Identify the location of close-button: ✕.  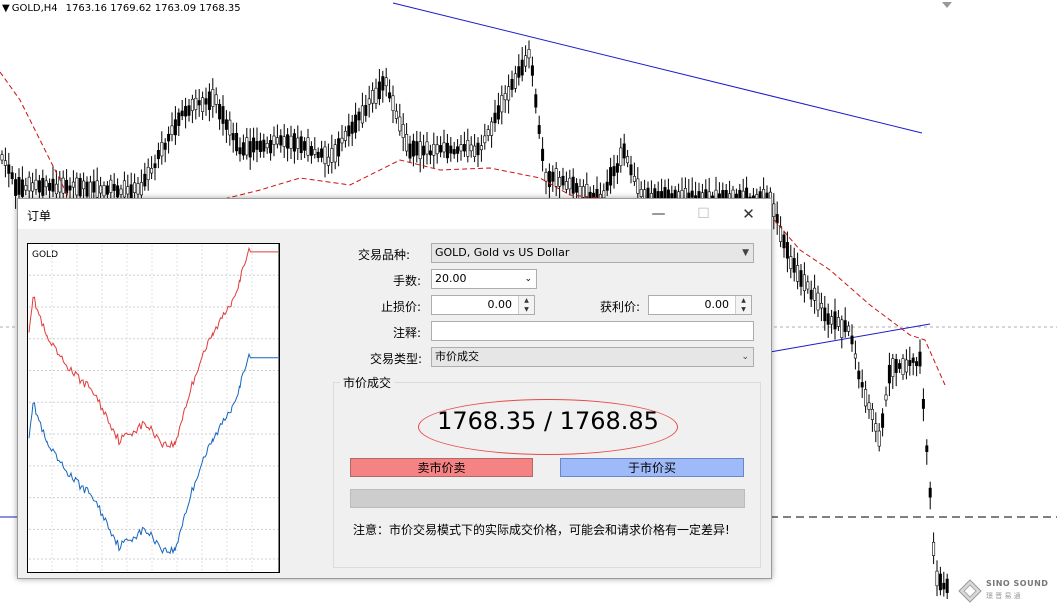
(748, 214).